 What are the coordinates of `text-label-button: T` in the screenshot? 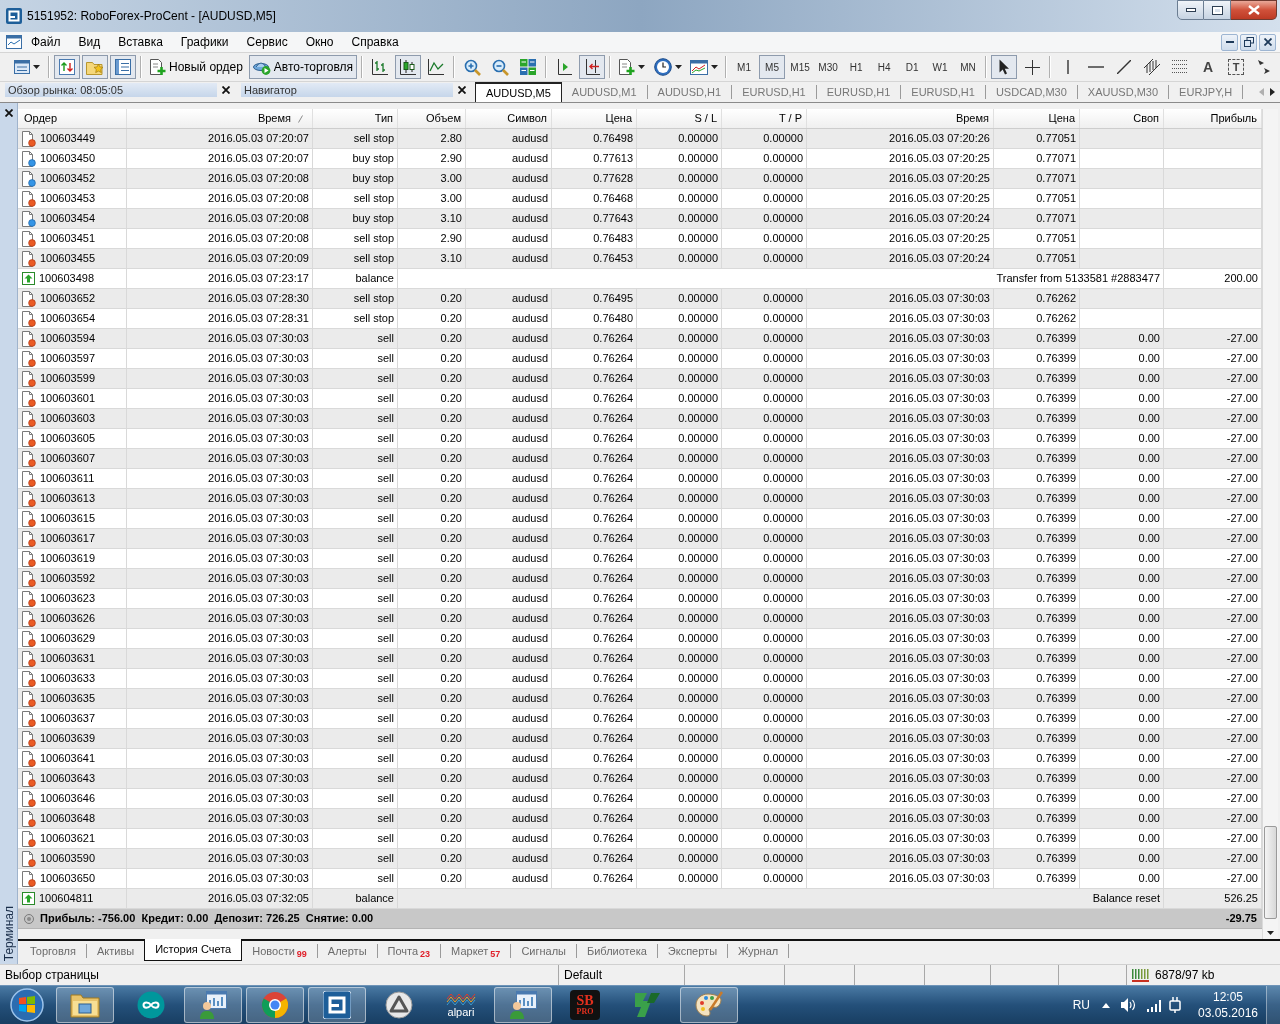 It's located at (1236, 67).